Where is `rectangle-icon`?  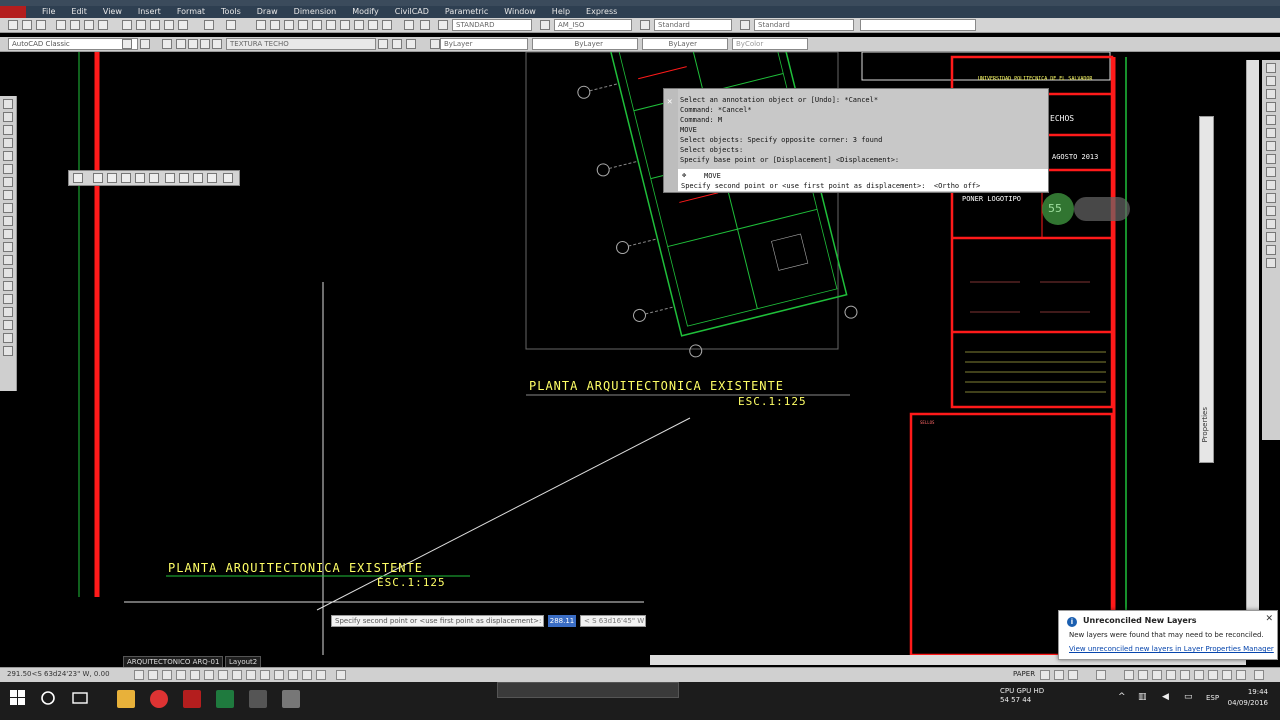
rectangle-icon is located at coordinates (8, 156).